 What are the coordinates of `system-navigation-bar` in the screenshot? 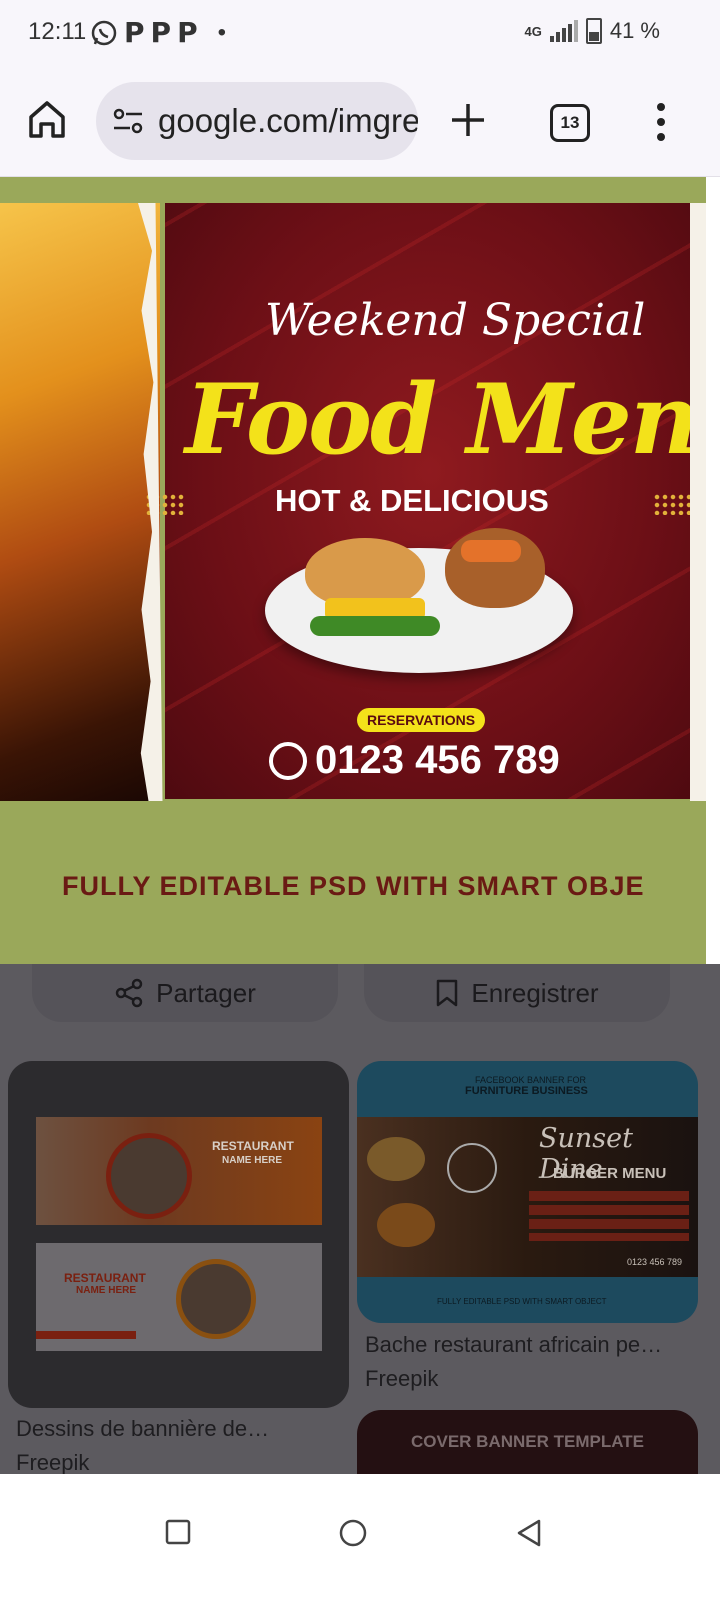 It's located at (360, 1537).